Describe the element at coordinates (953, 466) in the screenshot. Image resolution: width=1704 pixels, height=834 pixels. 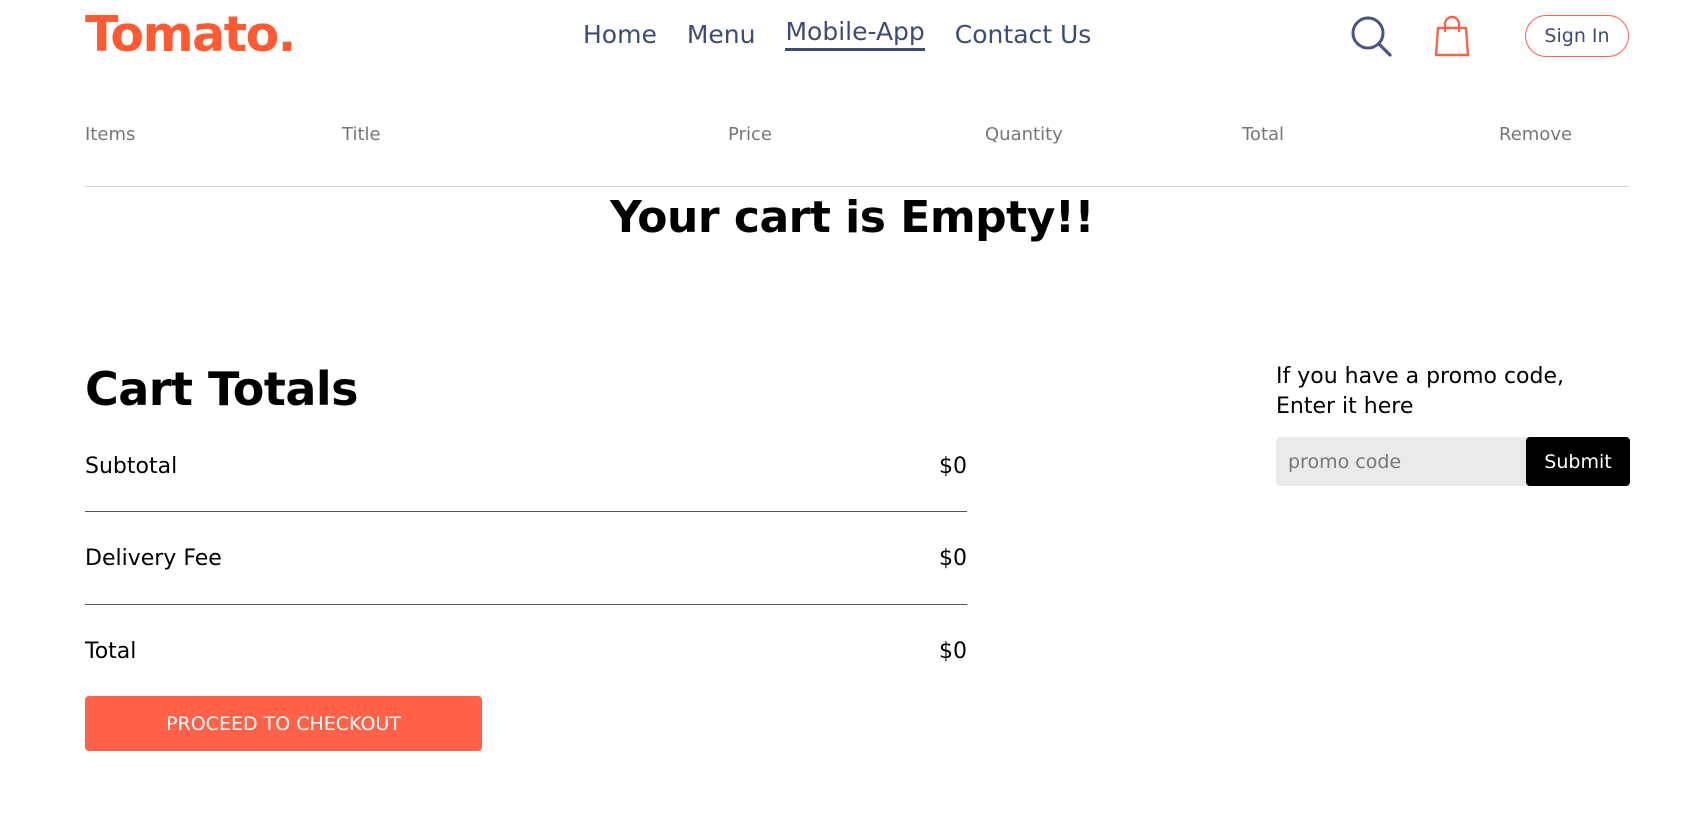
I see `subtotal-value: $0` at that location.